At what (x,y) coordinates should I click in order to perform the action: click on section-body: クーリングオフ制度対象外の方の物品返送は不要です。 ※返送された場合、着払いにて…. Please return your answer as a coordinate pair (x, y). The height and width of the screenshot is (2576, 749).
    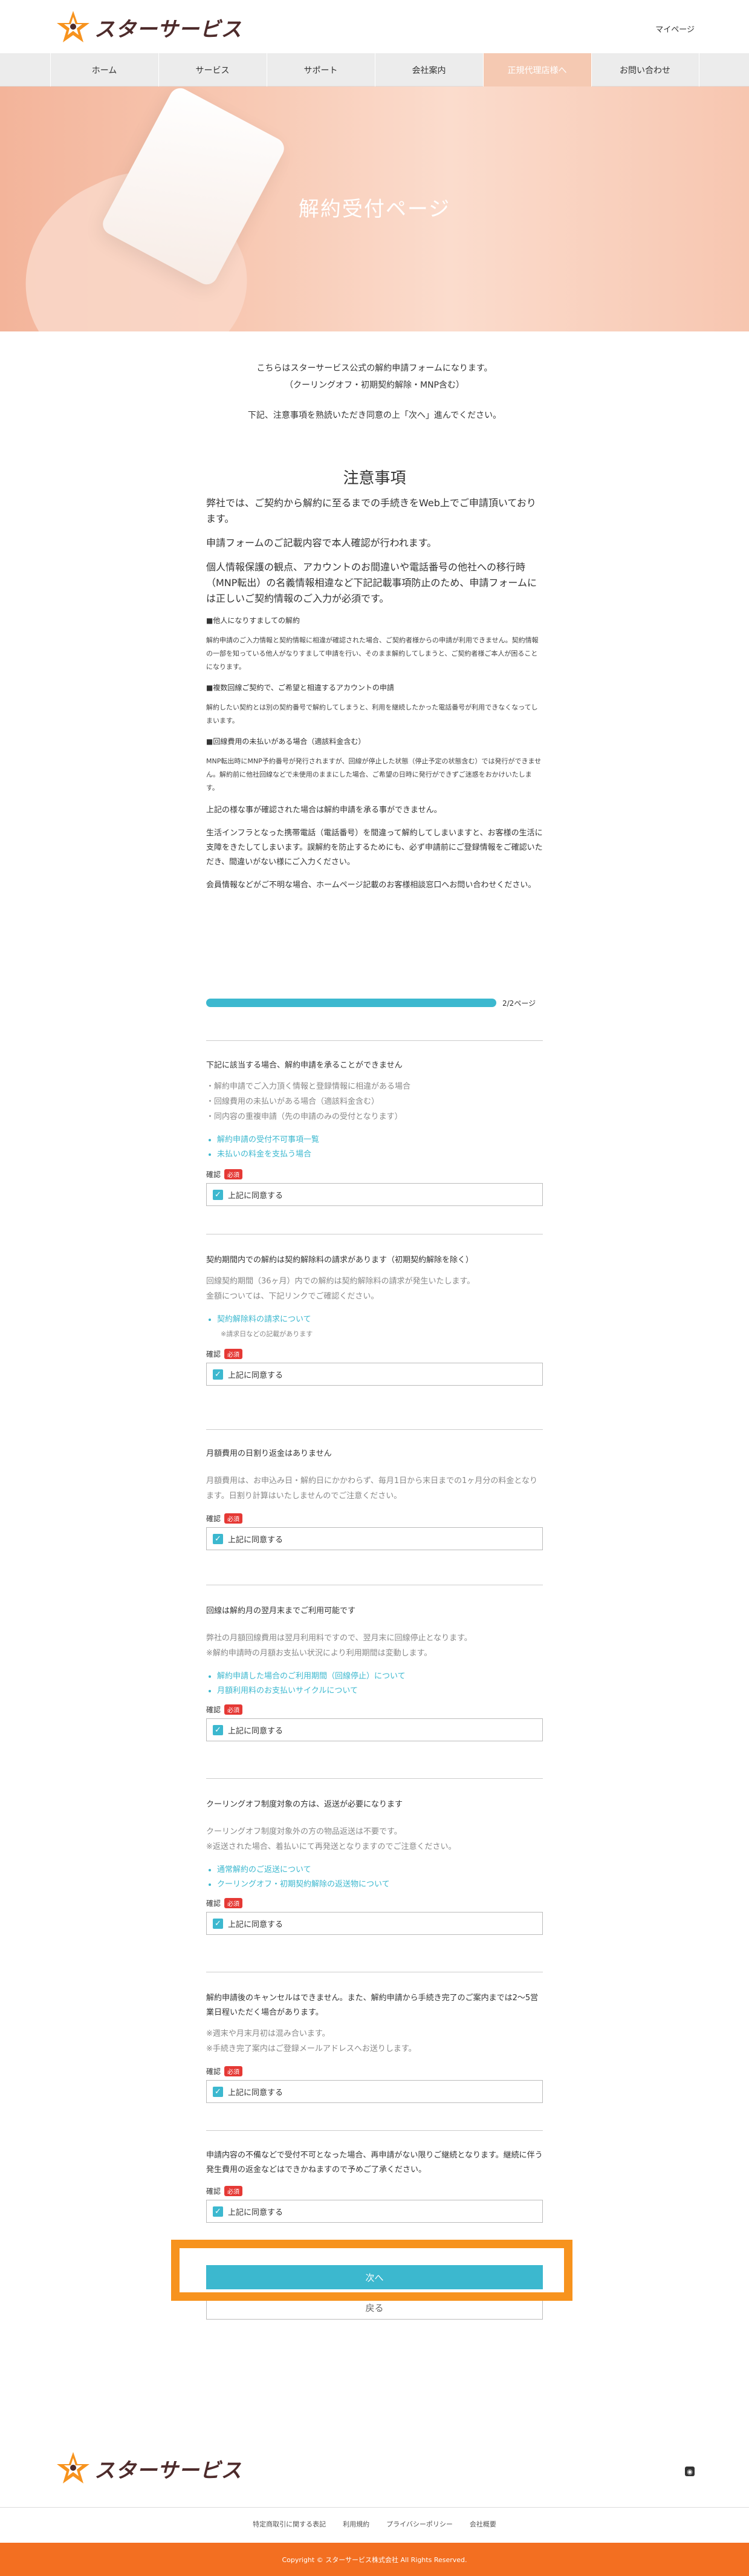
    Looking at the image, I should click on (374, 1839).